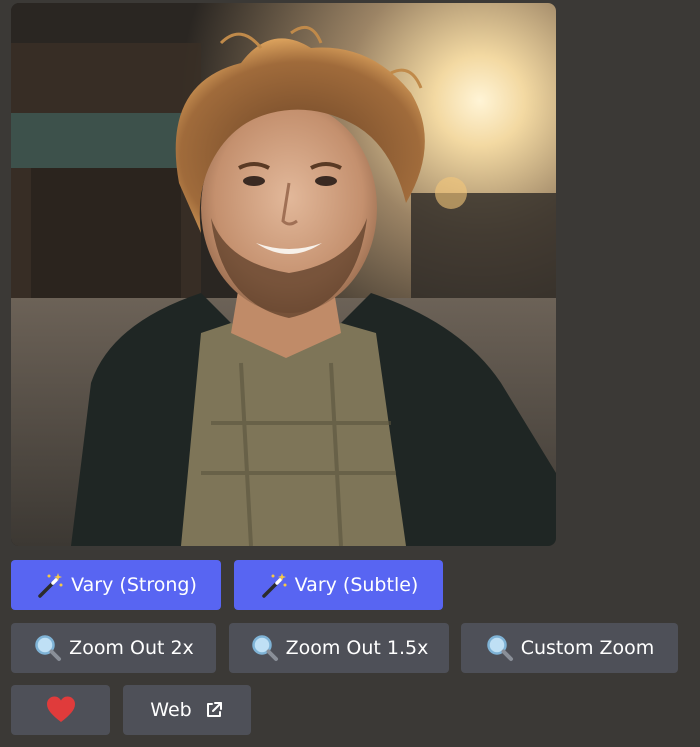 This screenshot has width=700, height=747. What do you see at coordinates (171, 710) in the screenshot?
I see `web-label: Web` at bounding box center [171, 710].